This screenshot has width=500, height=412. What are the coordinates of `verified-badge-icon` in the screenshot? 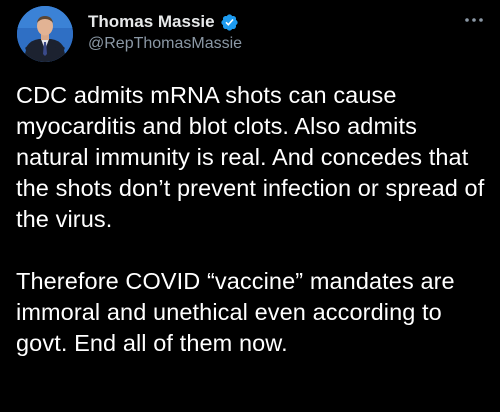 It's located at (229, 22).